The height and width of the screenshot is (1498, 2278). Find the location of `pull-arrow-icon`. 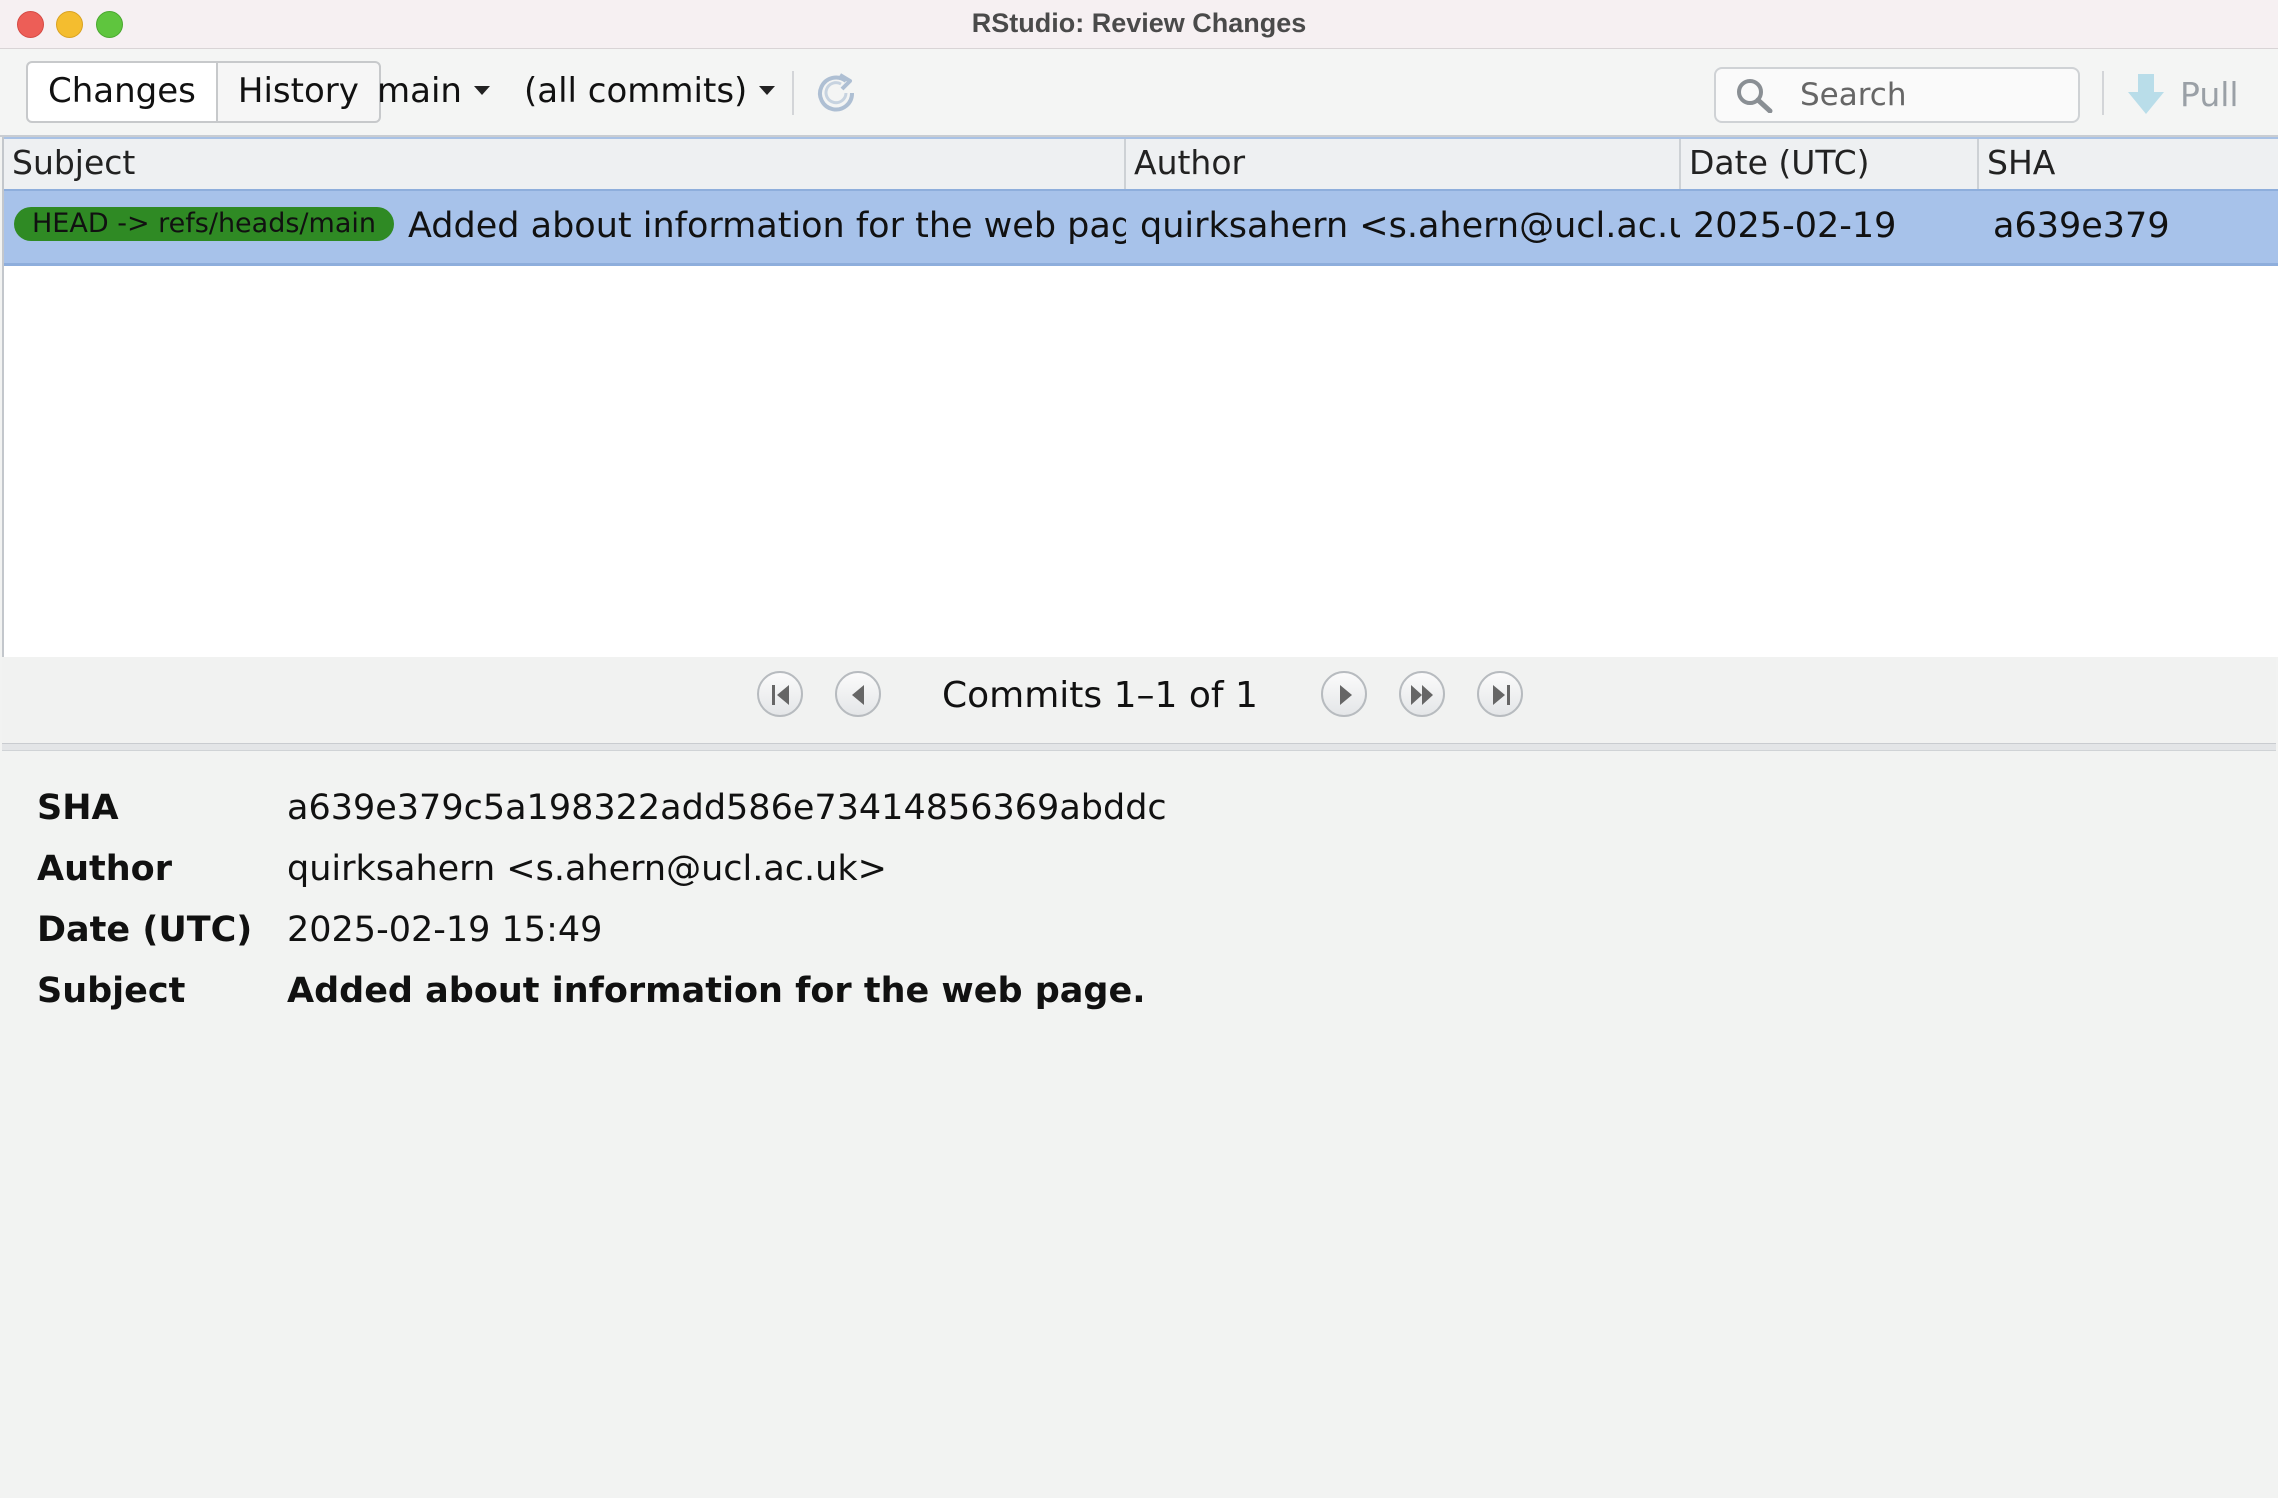

pull-arrow-icon is located at coordinates (2146, 94).